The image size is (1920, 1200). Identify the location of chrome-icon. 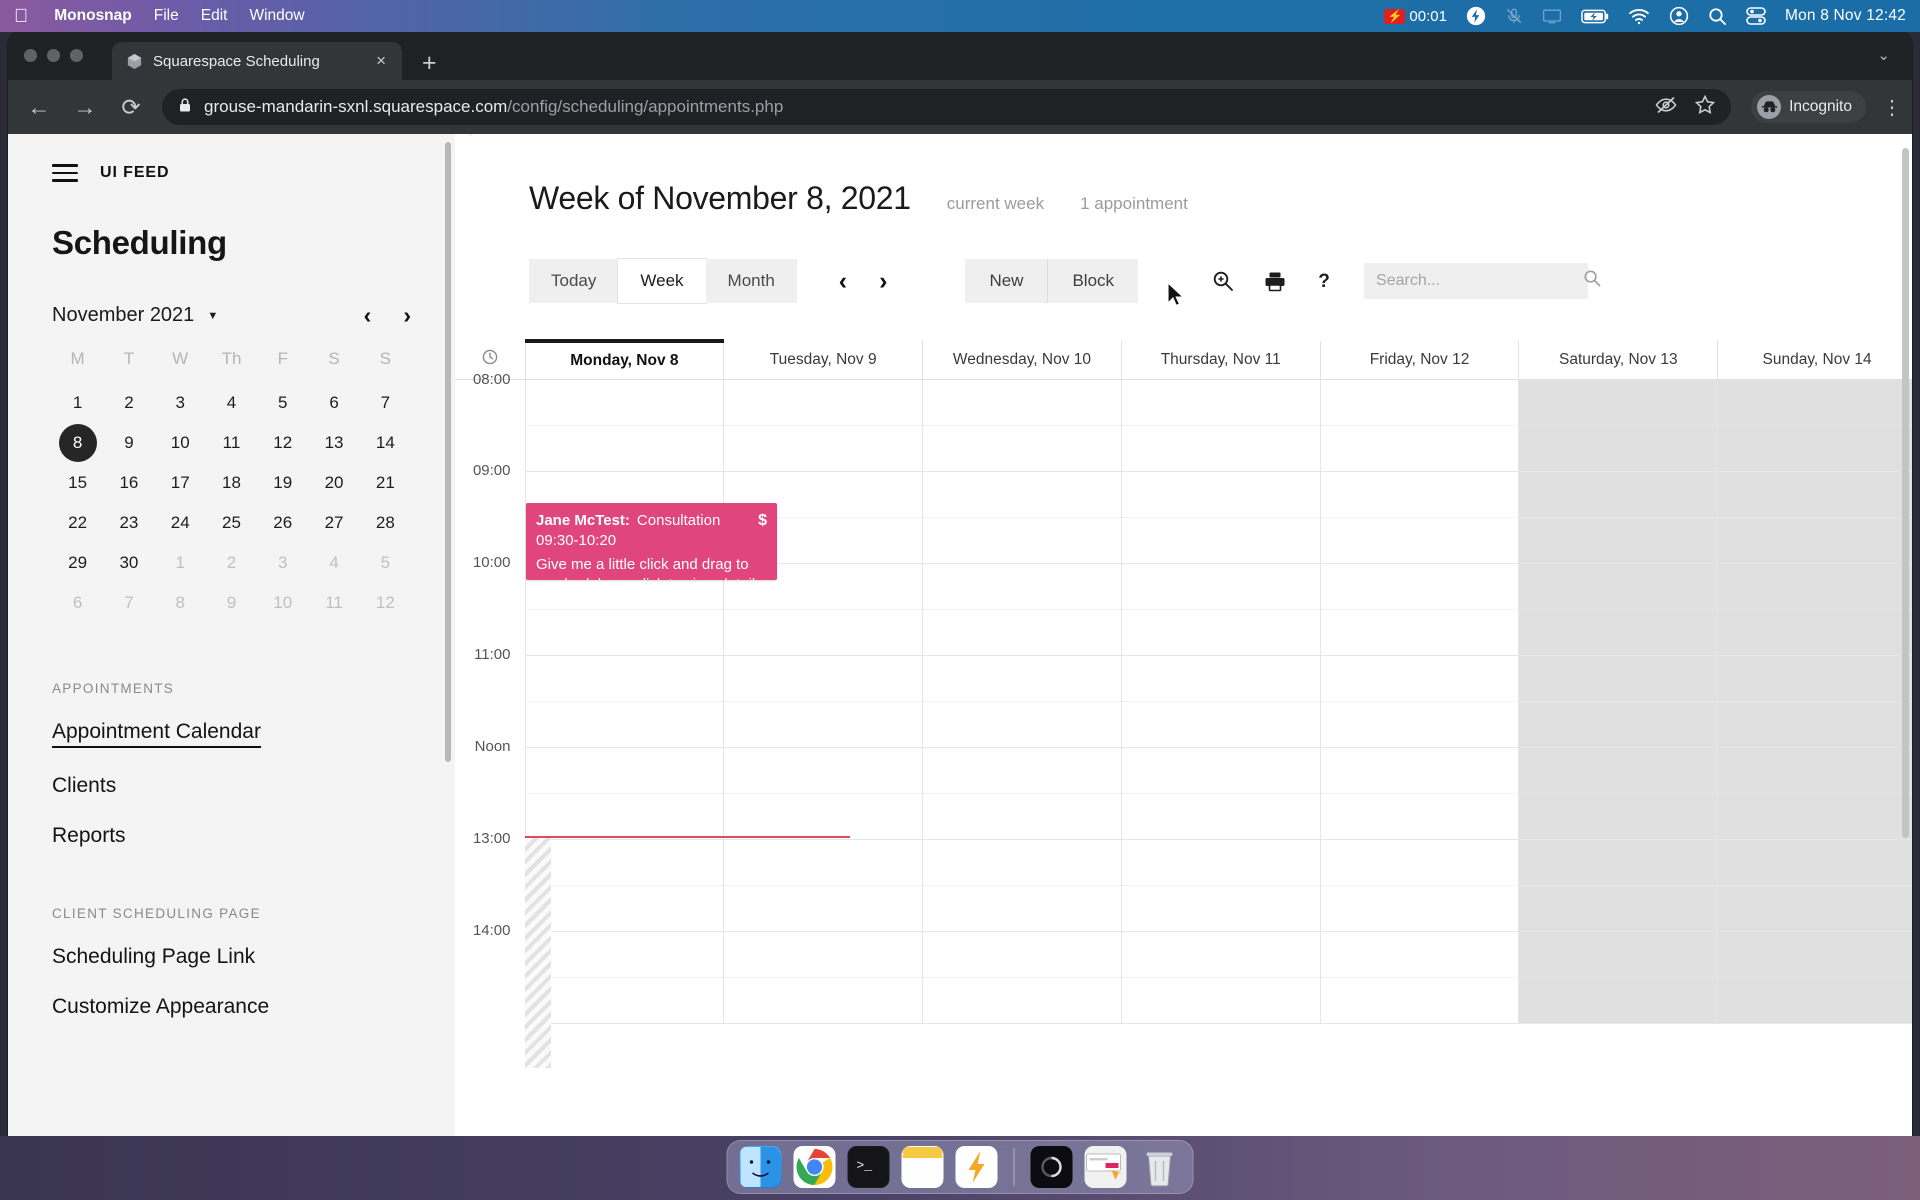
(814, 1167).